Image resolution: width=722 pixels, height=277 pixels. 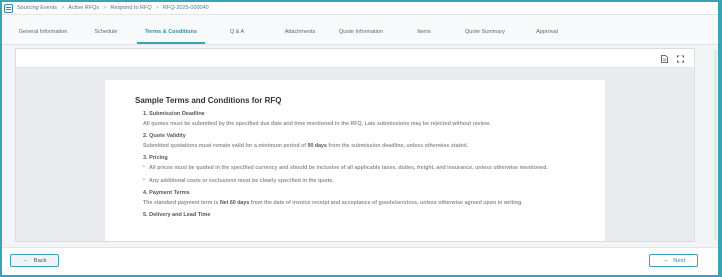 I want to click on footer-bar: ← Back → Next, so click(x=360, y=261).